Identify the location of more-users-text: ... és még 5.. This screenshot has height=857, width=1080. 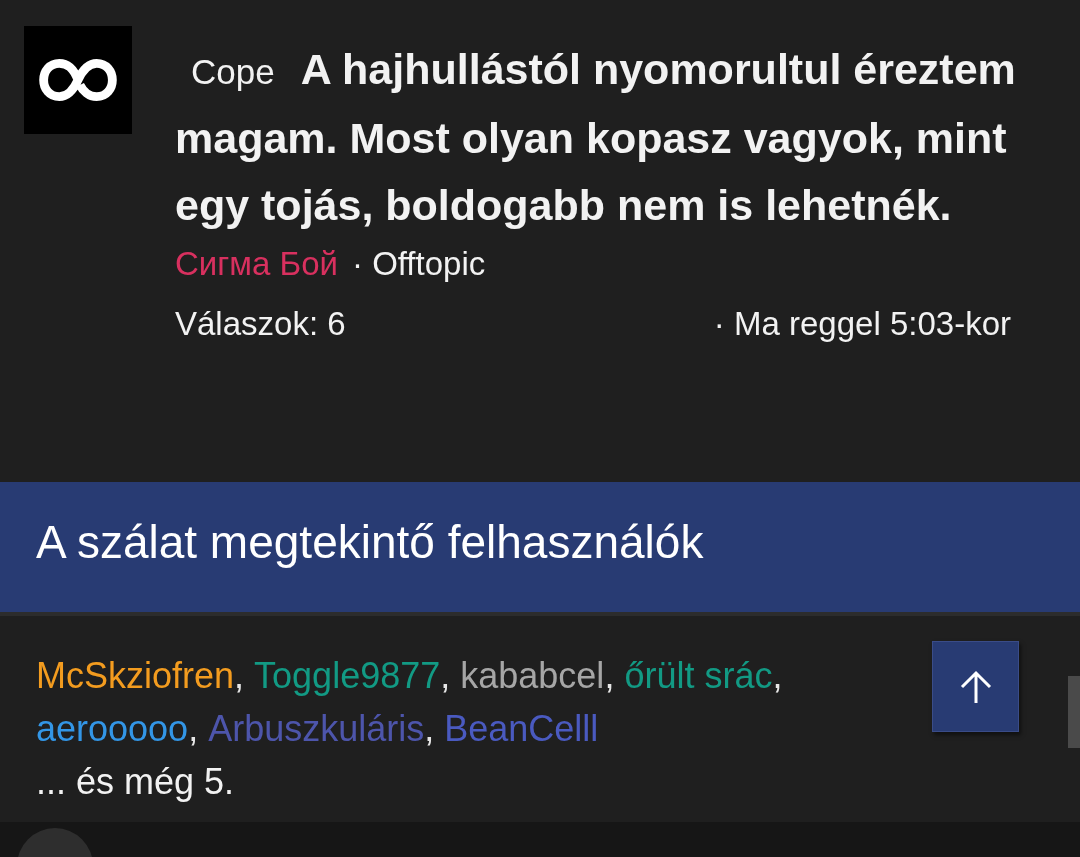
(136, 782).